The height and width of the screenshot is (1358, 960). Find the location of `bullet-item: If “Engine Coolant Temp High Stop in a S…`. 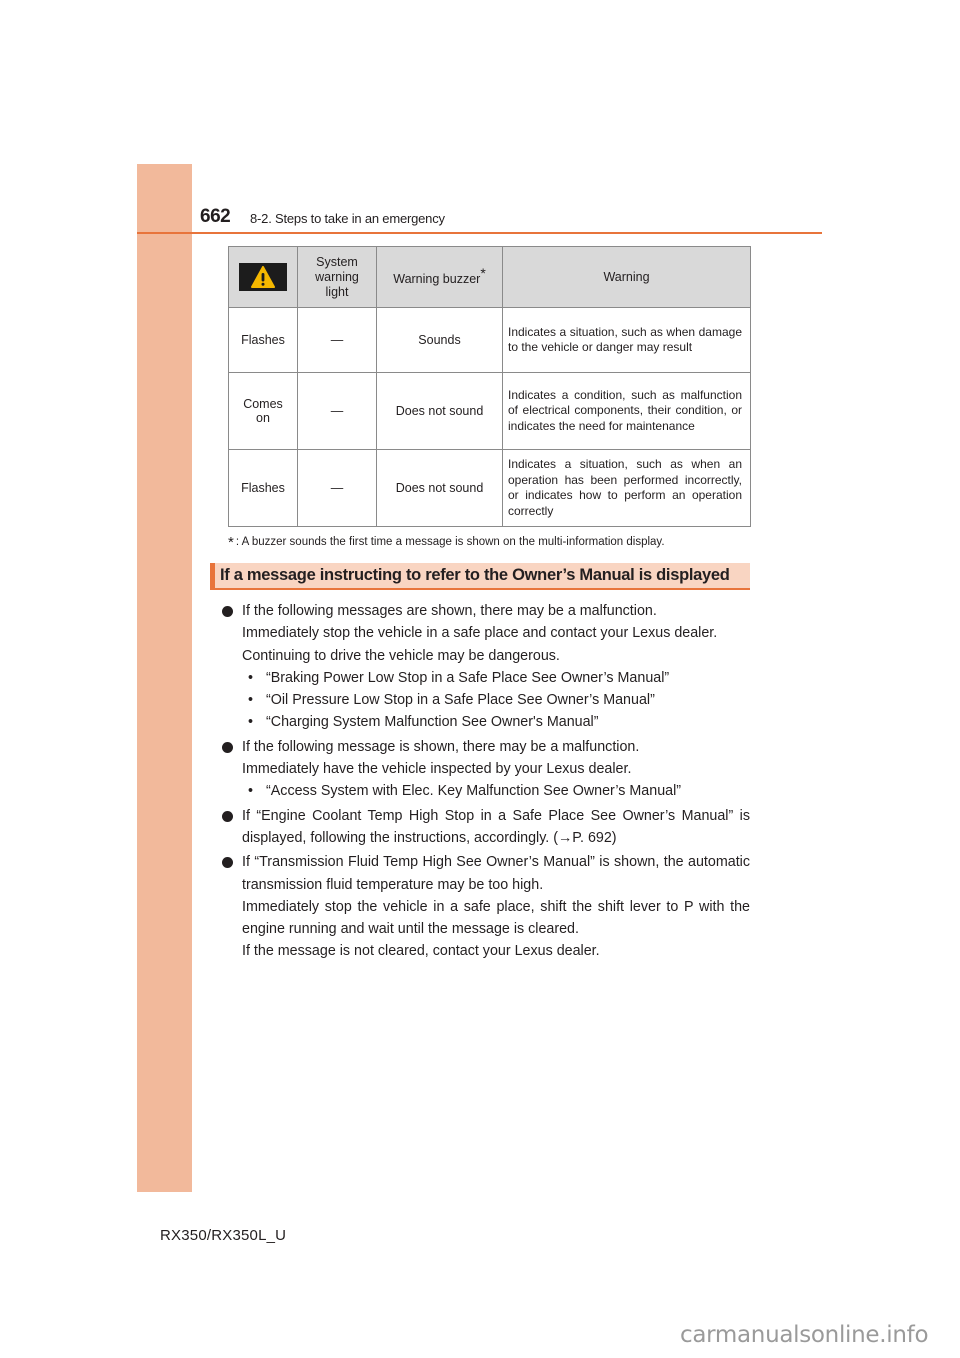

bullet-item: If “Engine Coolant Temp High Stop in a S… is located at coordinates (486, 827).